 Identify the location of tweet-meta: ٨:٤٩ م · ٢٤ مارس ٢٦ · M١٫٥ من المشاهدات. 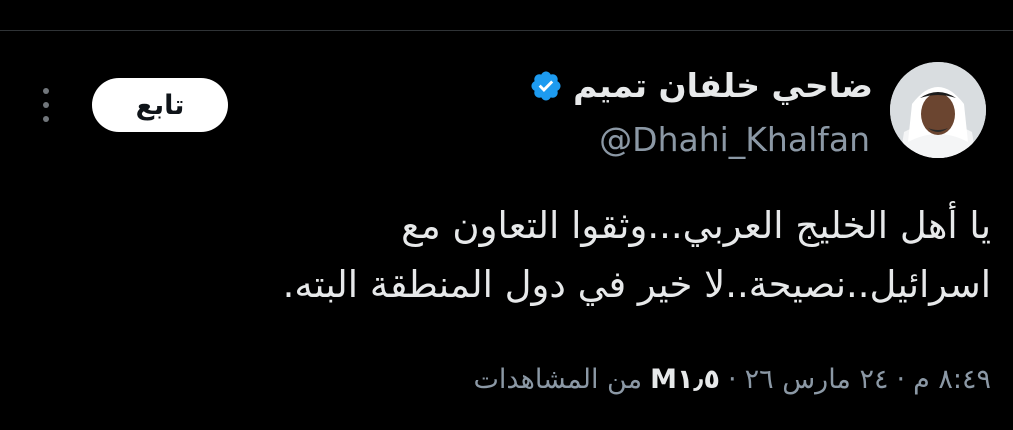
(732, 379).